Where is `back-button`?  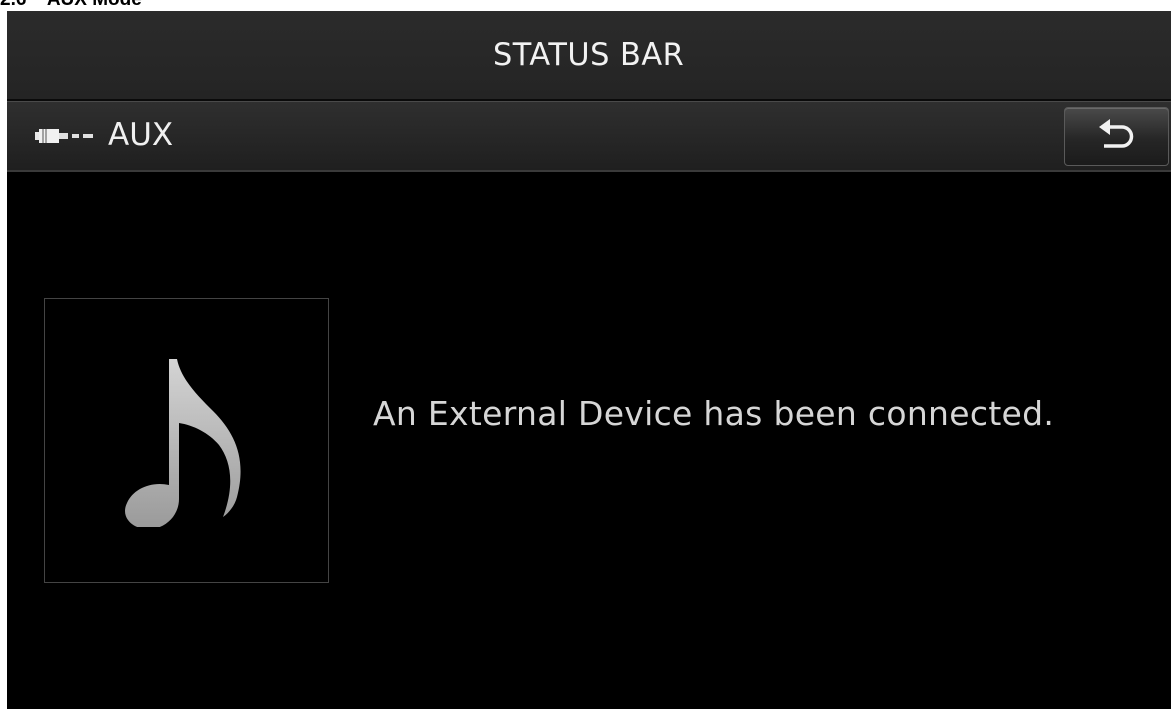 back-button is located at coordinates (1116, 136).